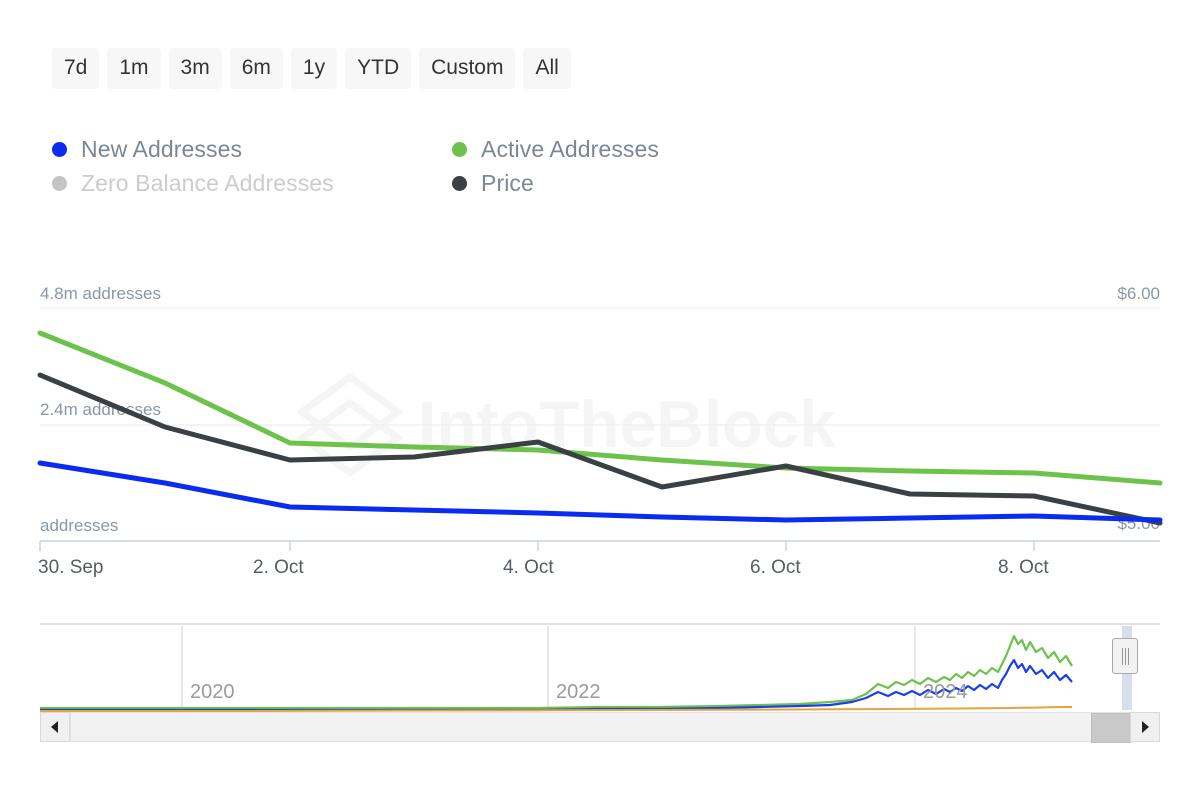 The height and width of the screenshot is (800, 1200). What do you see at coordinates (507, 182) in the screenshot?
I see `legend-label-price: Price` at bounding box center [507, 182].